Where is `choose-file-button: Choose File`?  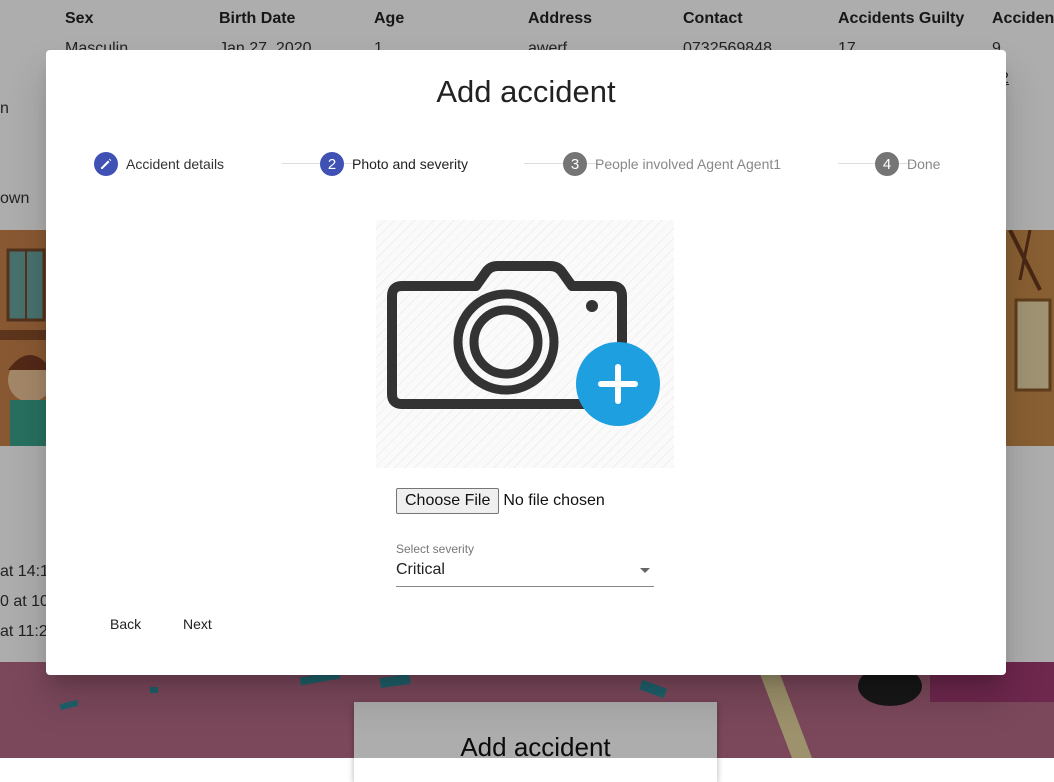 choose-file-button: Choose File is located at coordinates (448, 501).